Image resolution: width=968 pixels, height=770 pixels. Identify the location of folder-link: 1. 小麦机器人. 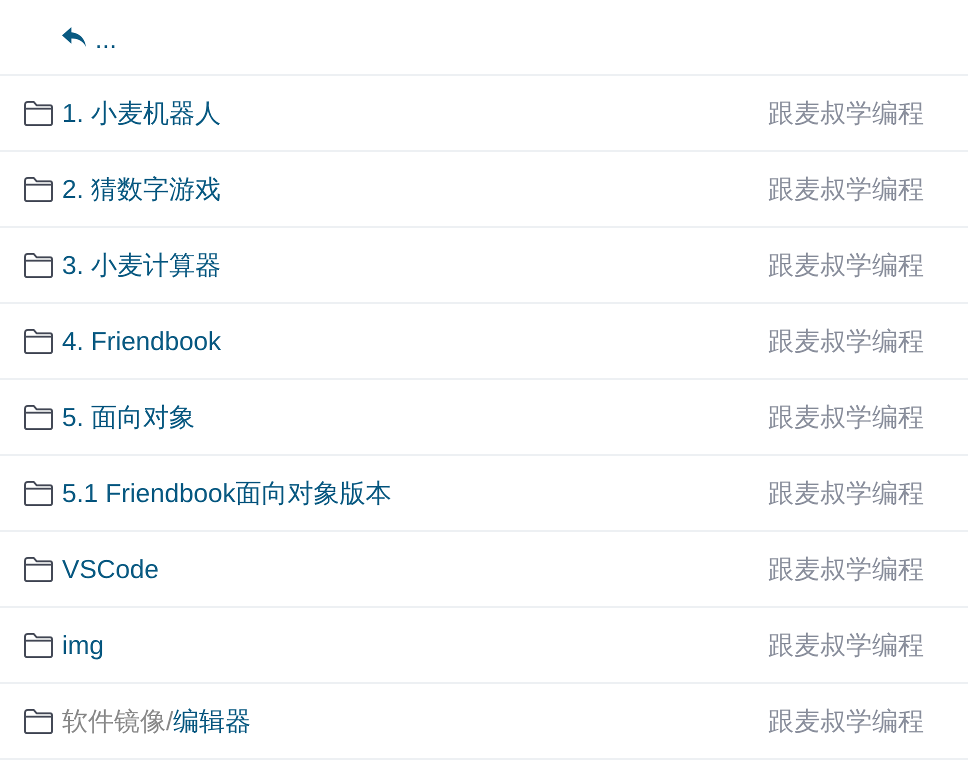
(141, 113).